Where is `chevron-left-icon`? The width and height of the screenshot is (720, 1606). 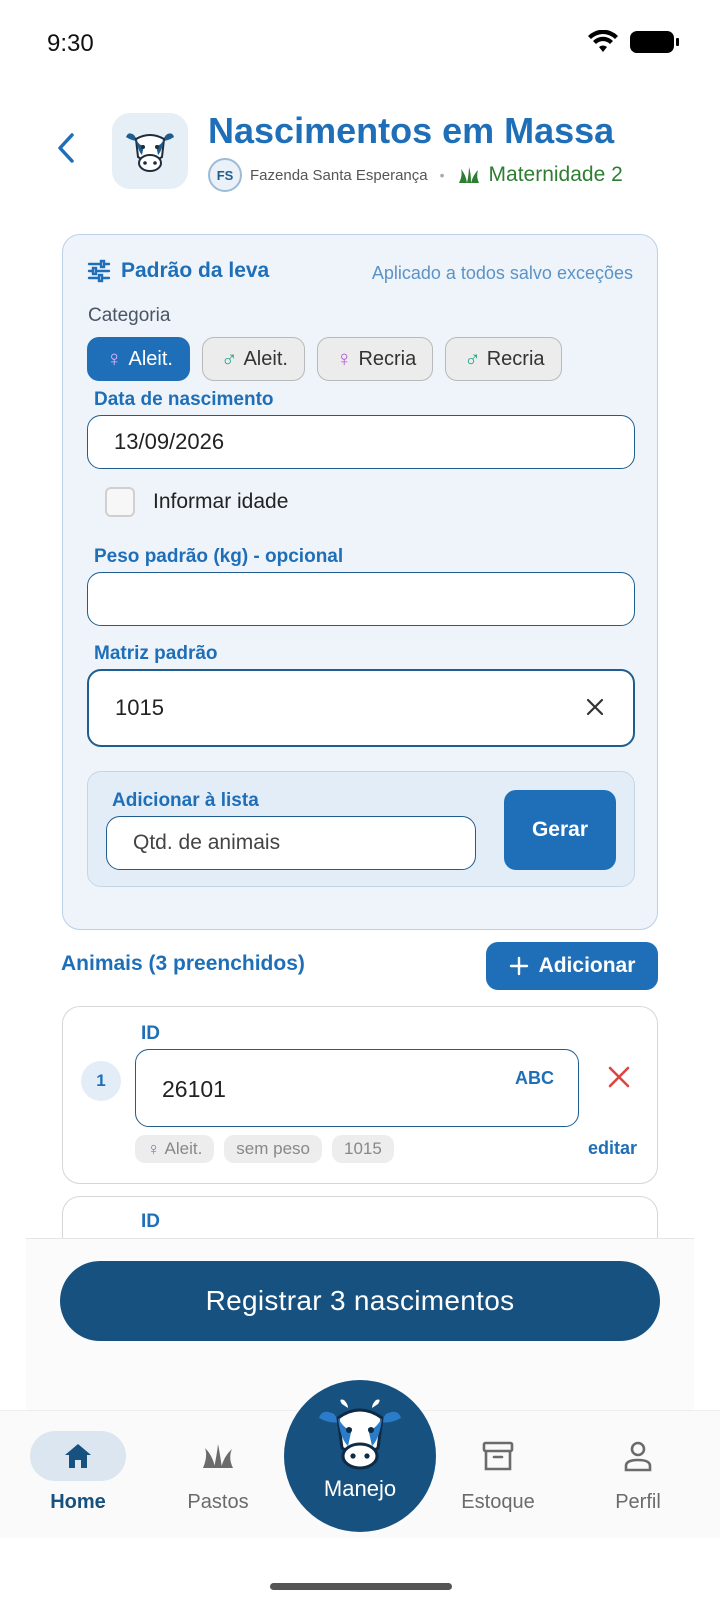
chevron-left-icon is located at coordinates (66, 148).